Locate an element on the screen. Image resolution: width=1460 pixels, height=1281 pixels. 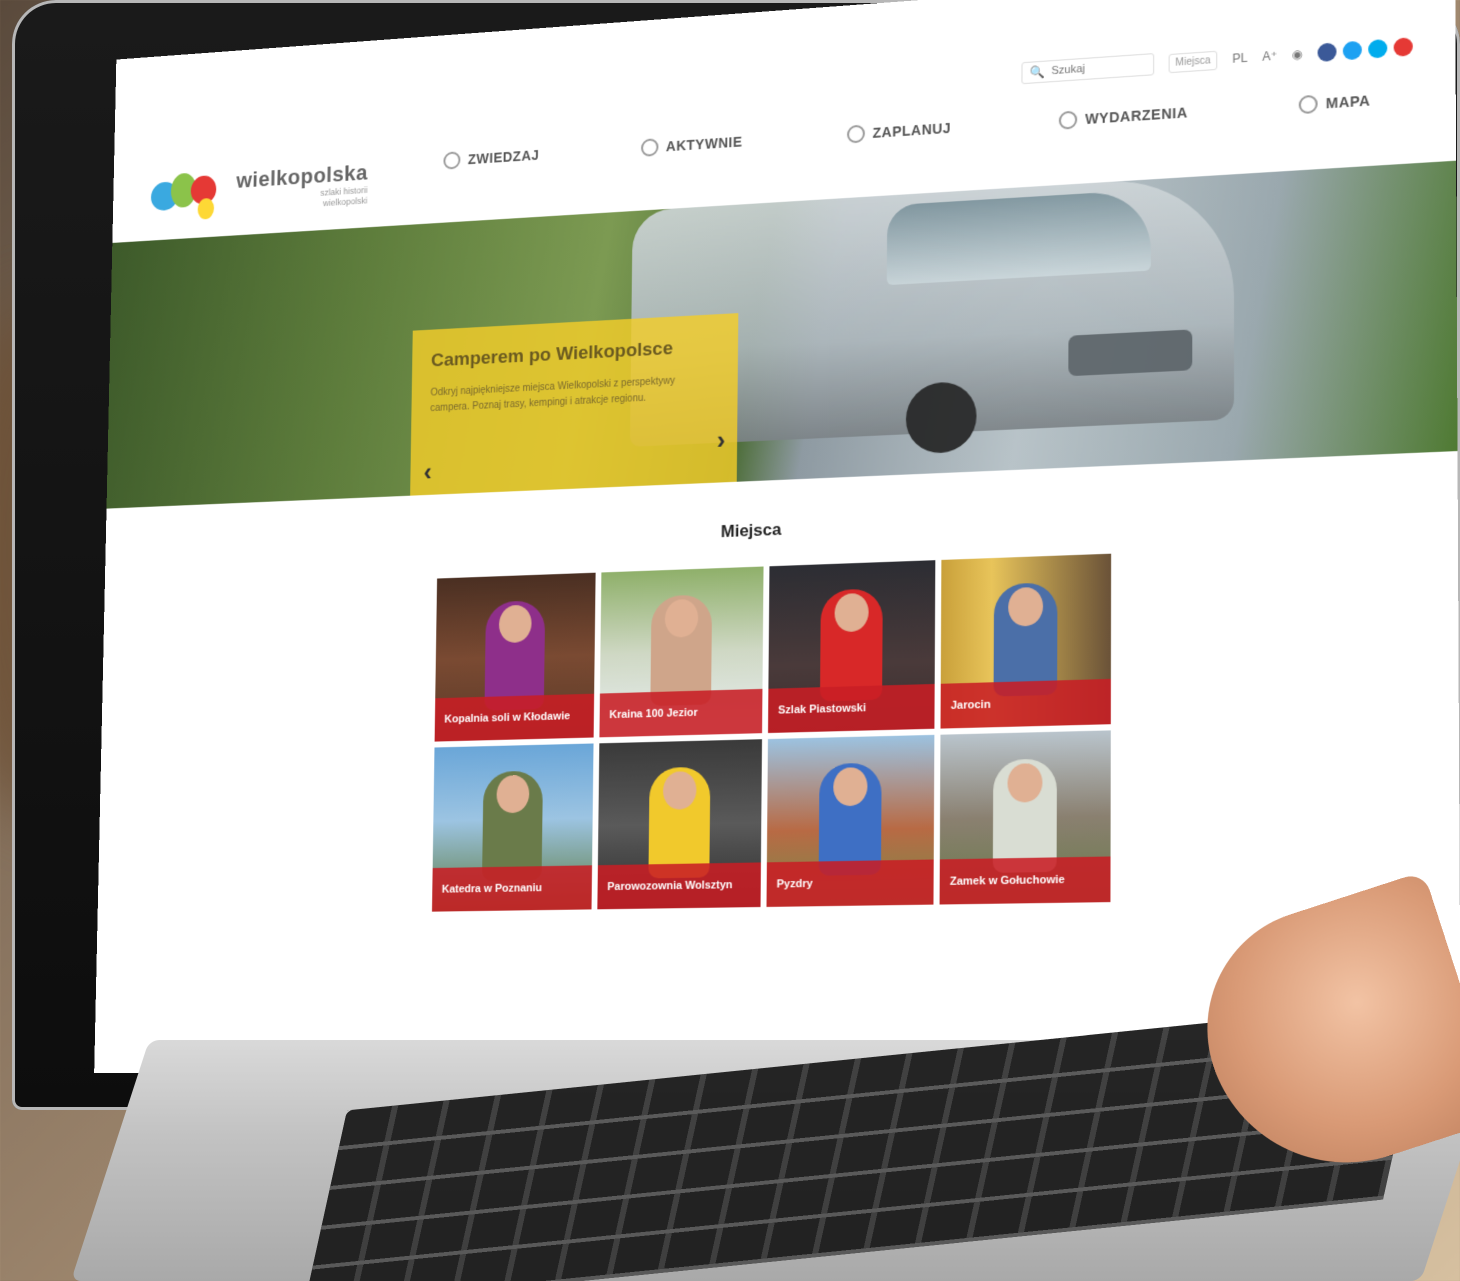
instagram-icon is located at coordinates (1378, 48).